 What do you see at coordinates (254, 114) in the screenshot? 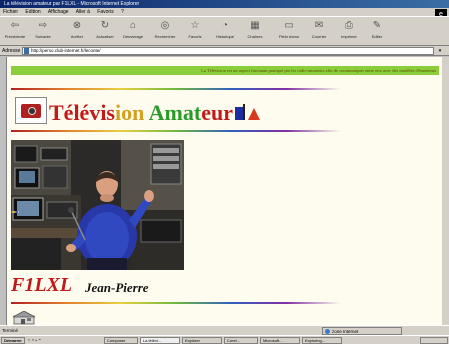
I see `flag-red-panel` at bounding box center [254, 114].